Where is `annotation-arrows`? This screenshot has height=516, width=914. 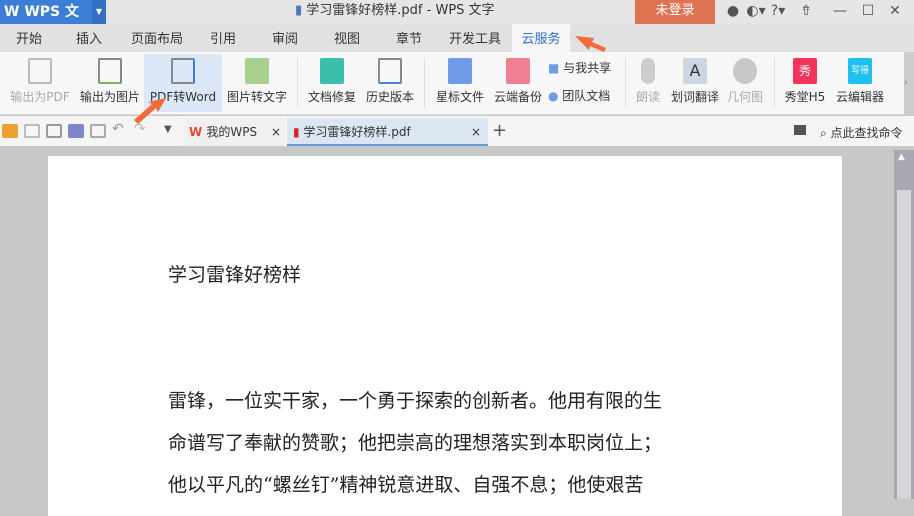 annotation-arrows is located at coordinates (370, 80).